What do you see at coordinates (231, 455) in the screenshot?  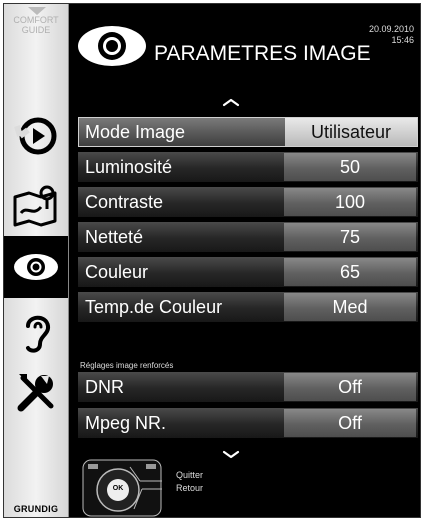 I see `scroll-down-icon` at bounding box center [231, 455].